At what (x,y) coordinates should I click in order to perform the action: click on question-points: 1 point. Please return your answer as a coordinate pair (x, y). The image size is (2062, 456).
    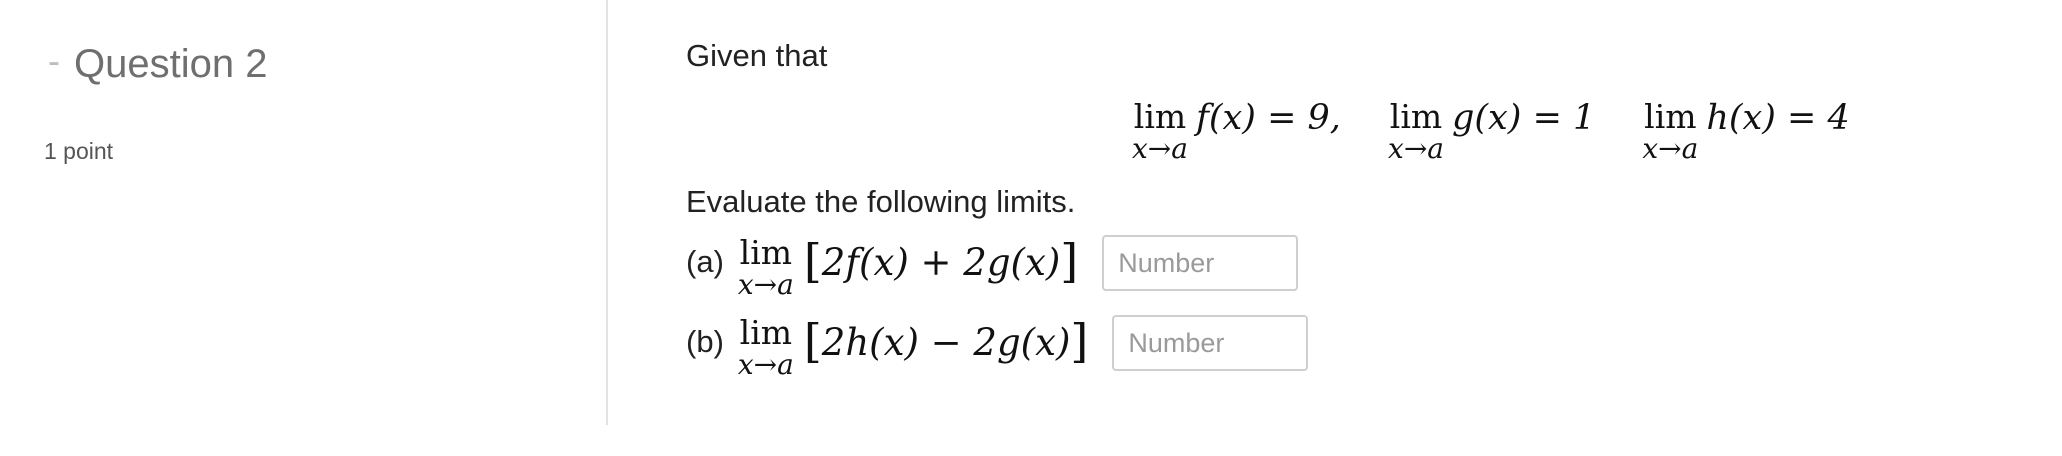
    Looking at the image, I should click on (79, 151).